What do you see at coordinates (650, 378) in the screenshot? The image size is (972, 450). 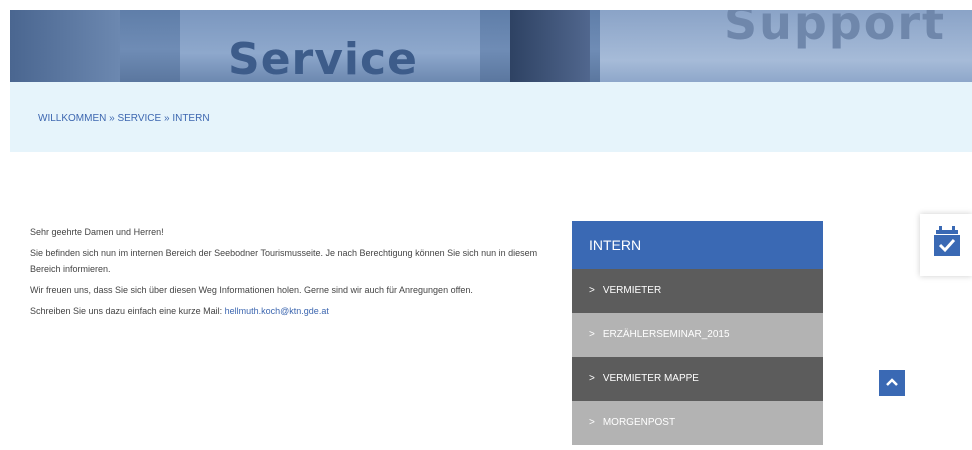 I see `sidebar-item-label: VERMIETER MAPPE` at bounding box center [650, 378].